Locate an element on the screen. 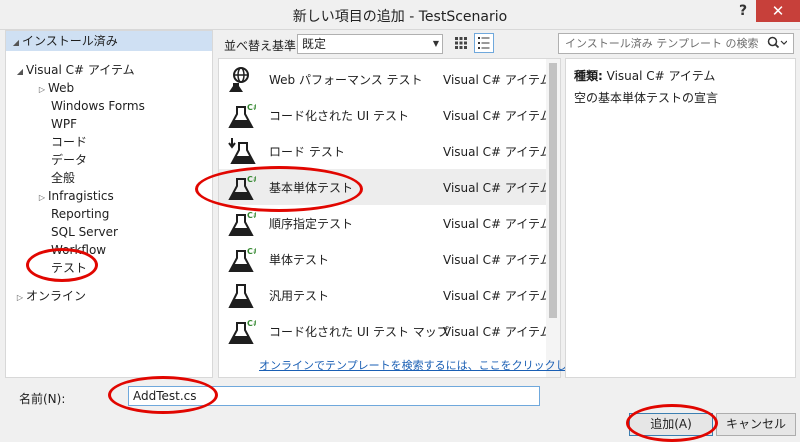 This screenshot has width=800, height=442. template-row-basic-unit-test: C# 基本単体テスト Visual C# アイテム is located at coordinates (385, 187).